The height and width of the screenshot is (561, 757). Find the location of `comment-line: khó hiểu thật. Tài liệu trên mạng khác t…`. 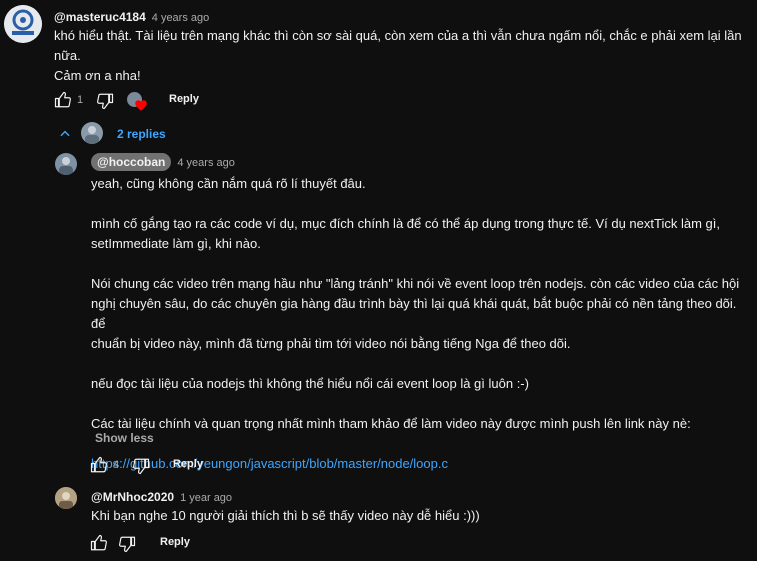

comment-line: khó hiểu thật. Tài liệu trên mạng khác t… is located at coordinates (398, 35).